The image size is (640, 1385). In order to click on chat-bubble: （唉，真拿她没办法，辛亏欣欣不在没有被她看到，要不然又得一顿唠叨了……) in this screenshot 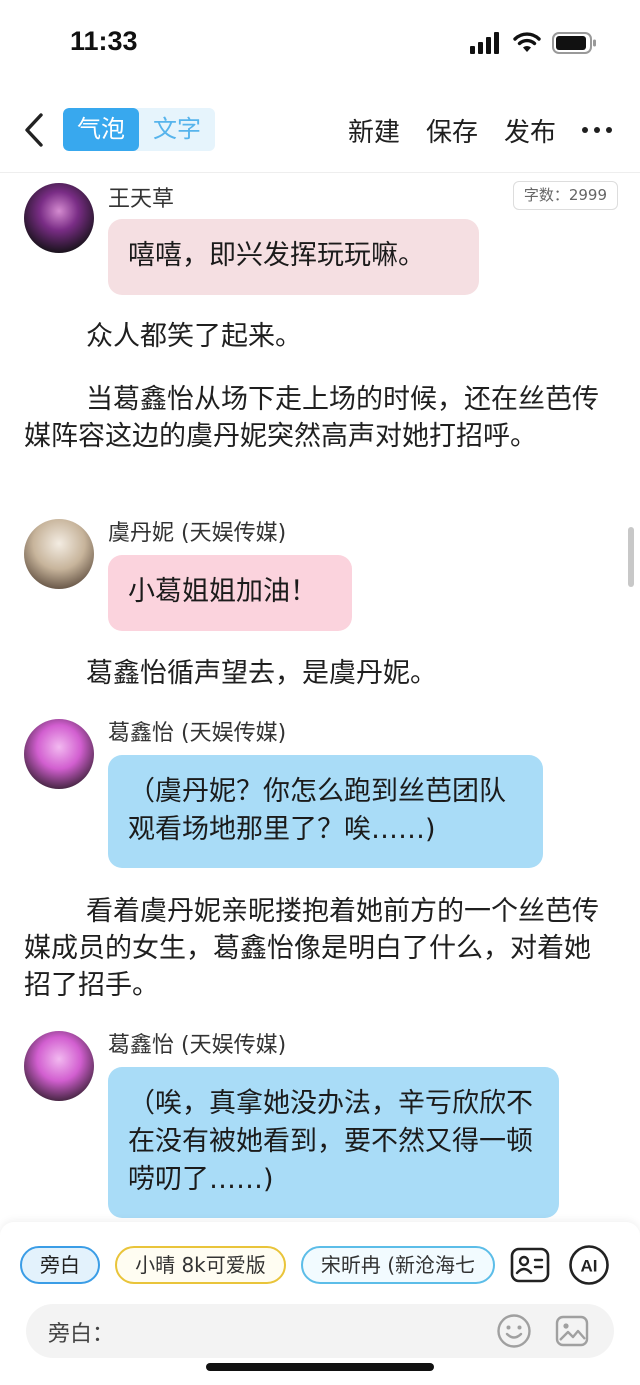, I will do `click(333, 1142)`.